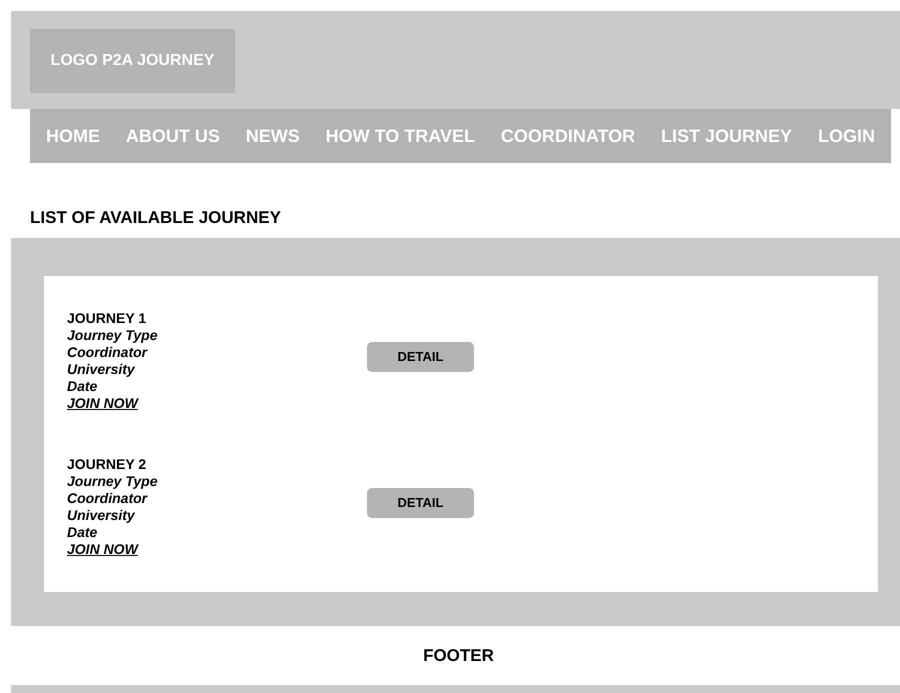 Image resolution: width=900 pixels, height=693 pixels. I want to click on nav-link: HOW TO TRAVEL, so click(400, 136).